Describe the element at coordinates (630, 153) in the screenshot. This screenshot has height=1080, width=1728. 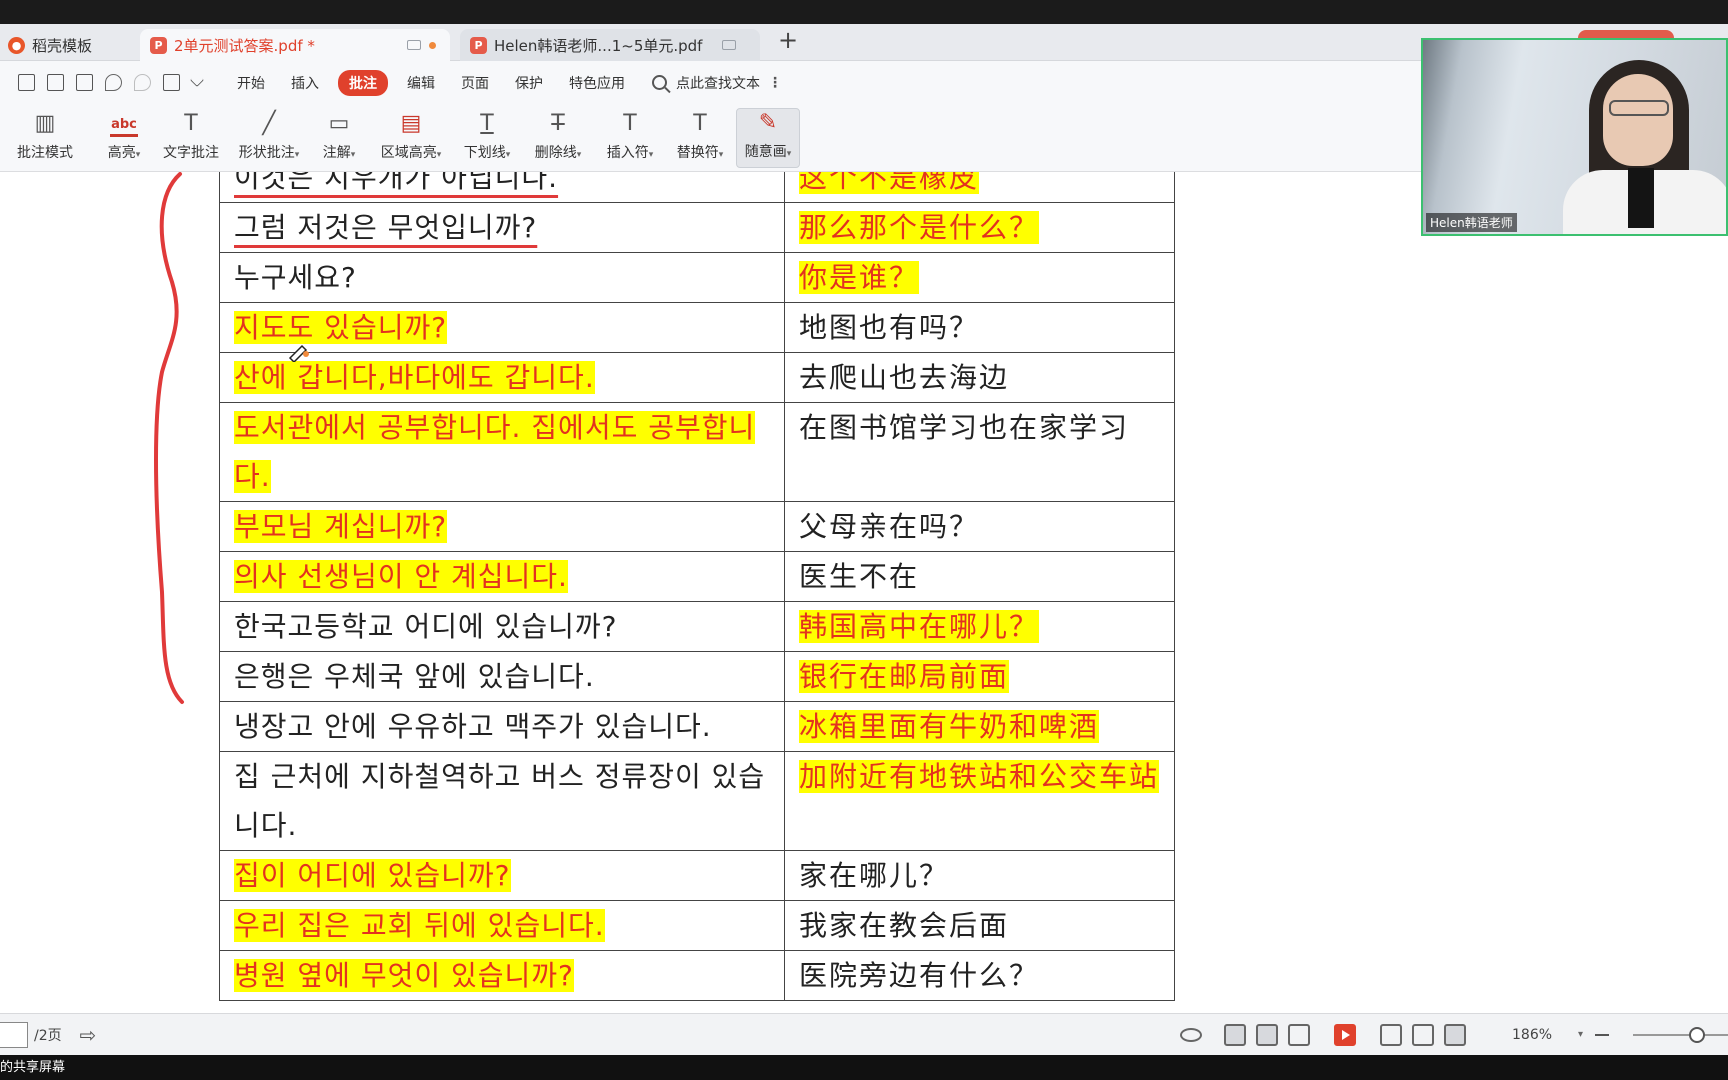
I see `tool-label: 插入符▾` at that location.